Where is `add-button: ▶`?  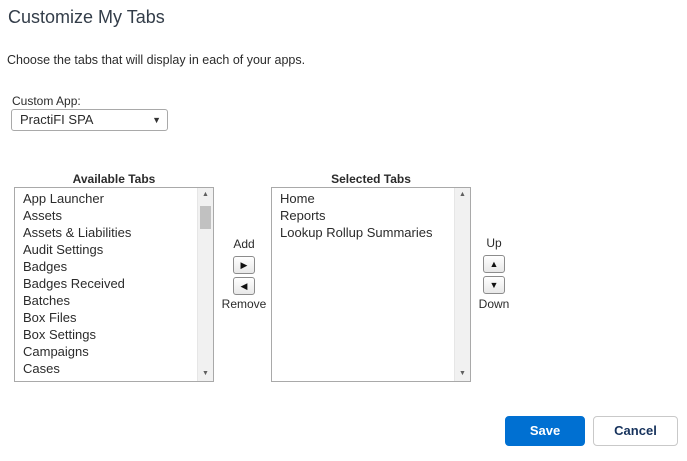
add-button: ▶ is located at coordinates (244, 265).